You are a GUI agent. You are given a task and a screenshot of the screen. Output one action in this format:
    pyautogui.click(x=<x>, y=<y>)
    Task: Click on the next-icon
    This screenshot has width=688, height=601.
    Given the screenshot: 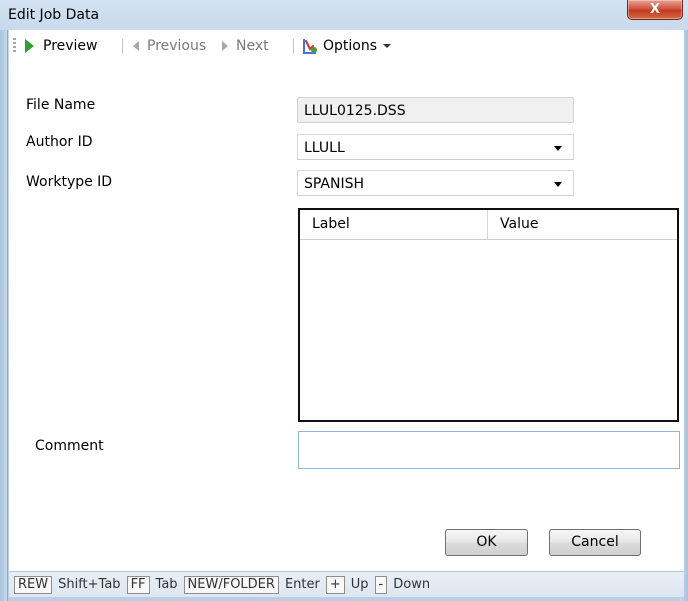 What is the action you would take?
    pyautogui.click(x=225, y=46)
    